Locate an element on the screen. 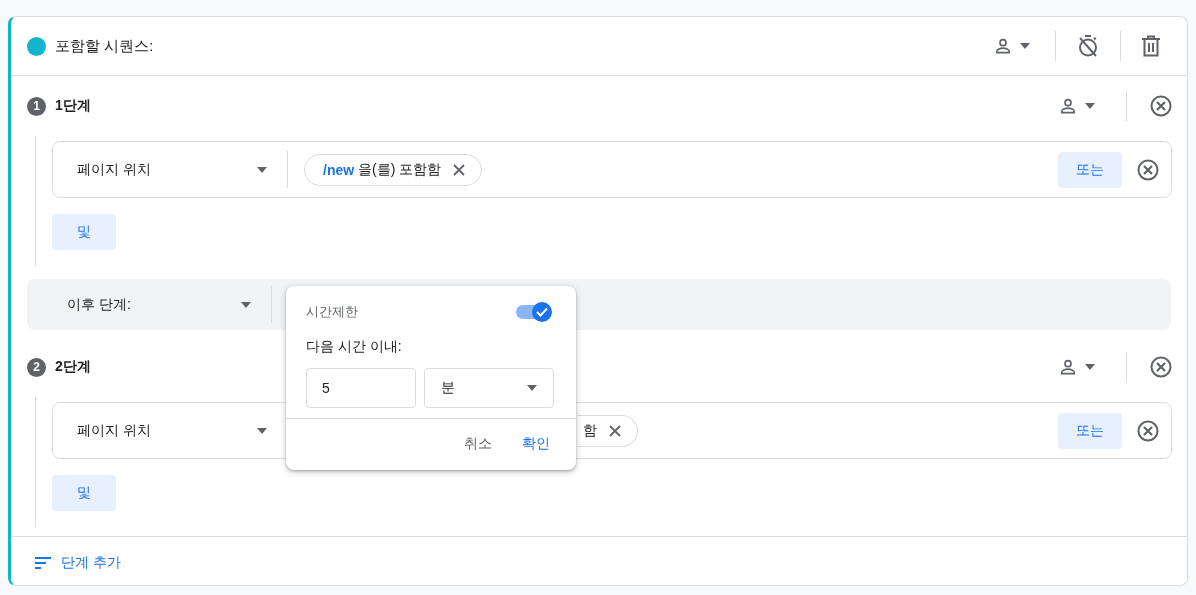  step-number-badge: 2 is located at coordinates (36, 367).